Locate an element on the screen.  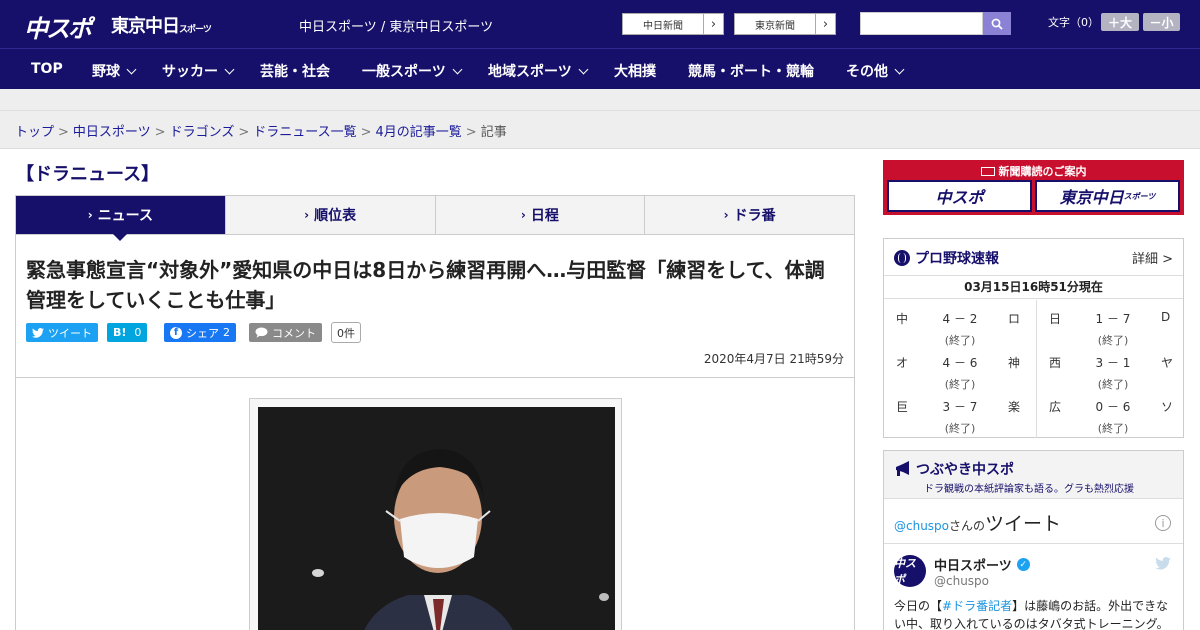
subscription-heading: 新聞購読のご案内 is located at coordinates (1033, 171).